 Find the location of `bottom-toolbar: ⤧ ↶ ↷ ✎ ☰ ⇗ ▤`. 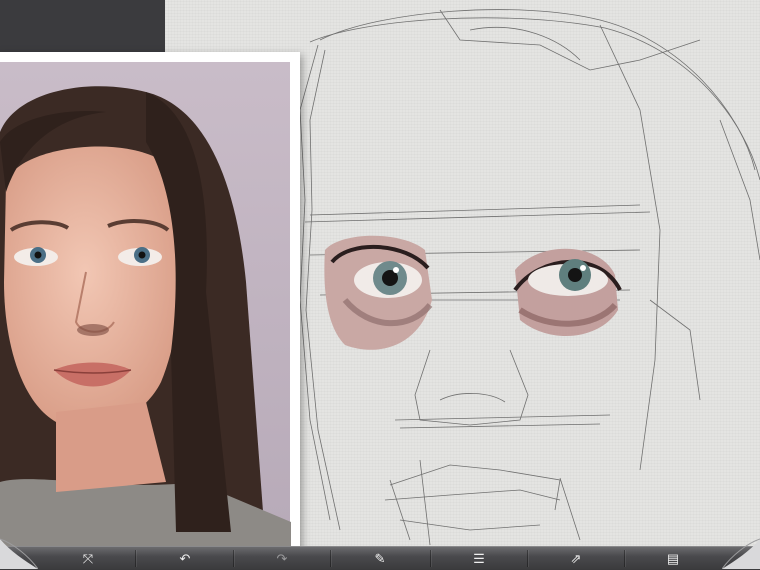

bottom-toolbar: ⤧ ↶ ↷ ✎ ☰ ⇗ ▤ is located at coordinates (380, 554).